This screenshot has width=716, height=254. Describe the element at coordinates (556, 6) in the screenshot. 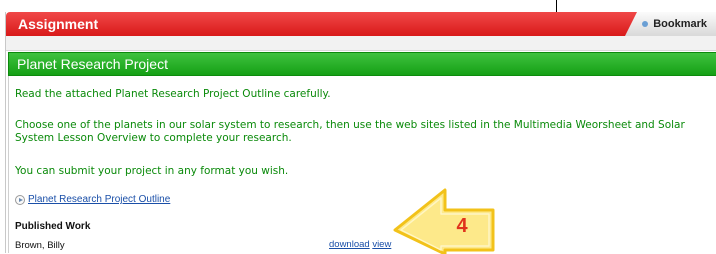

I see `cursor-line` at that location.